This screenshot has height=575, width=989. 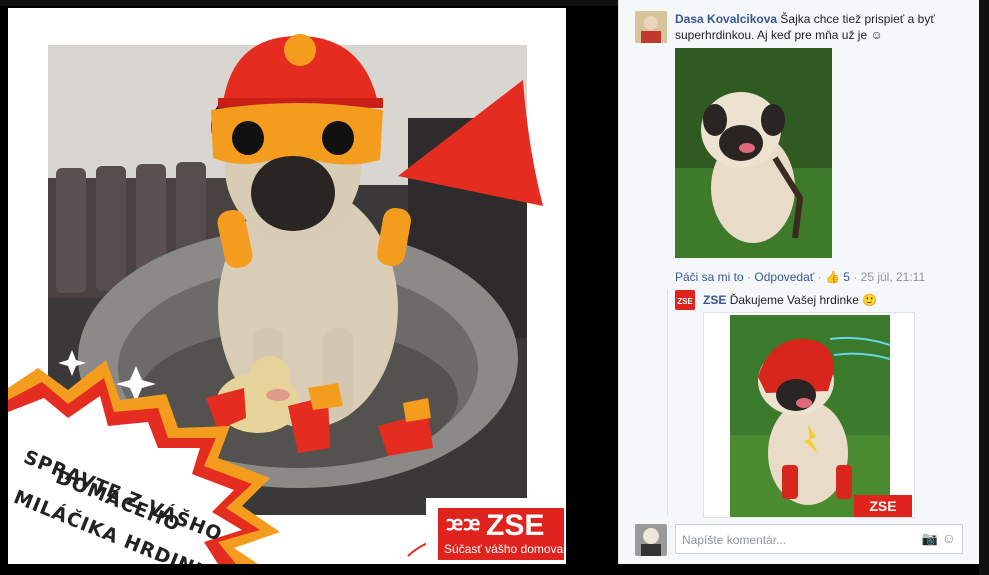 I want to click on pug-flash-photo, so click(x=810, y=416).